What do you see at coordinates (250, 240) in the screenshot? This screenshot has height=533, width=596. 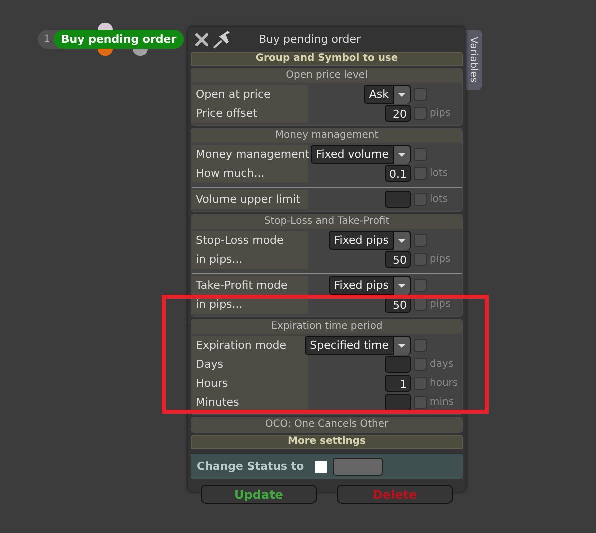 I see `field-label: Stop-Loss mode` at bounding box center [250, 240].